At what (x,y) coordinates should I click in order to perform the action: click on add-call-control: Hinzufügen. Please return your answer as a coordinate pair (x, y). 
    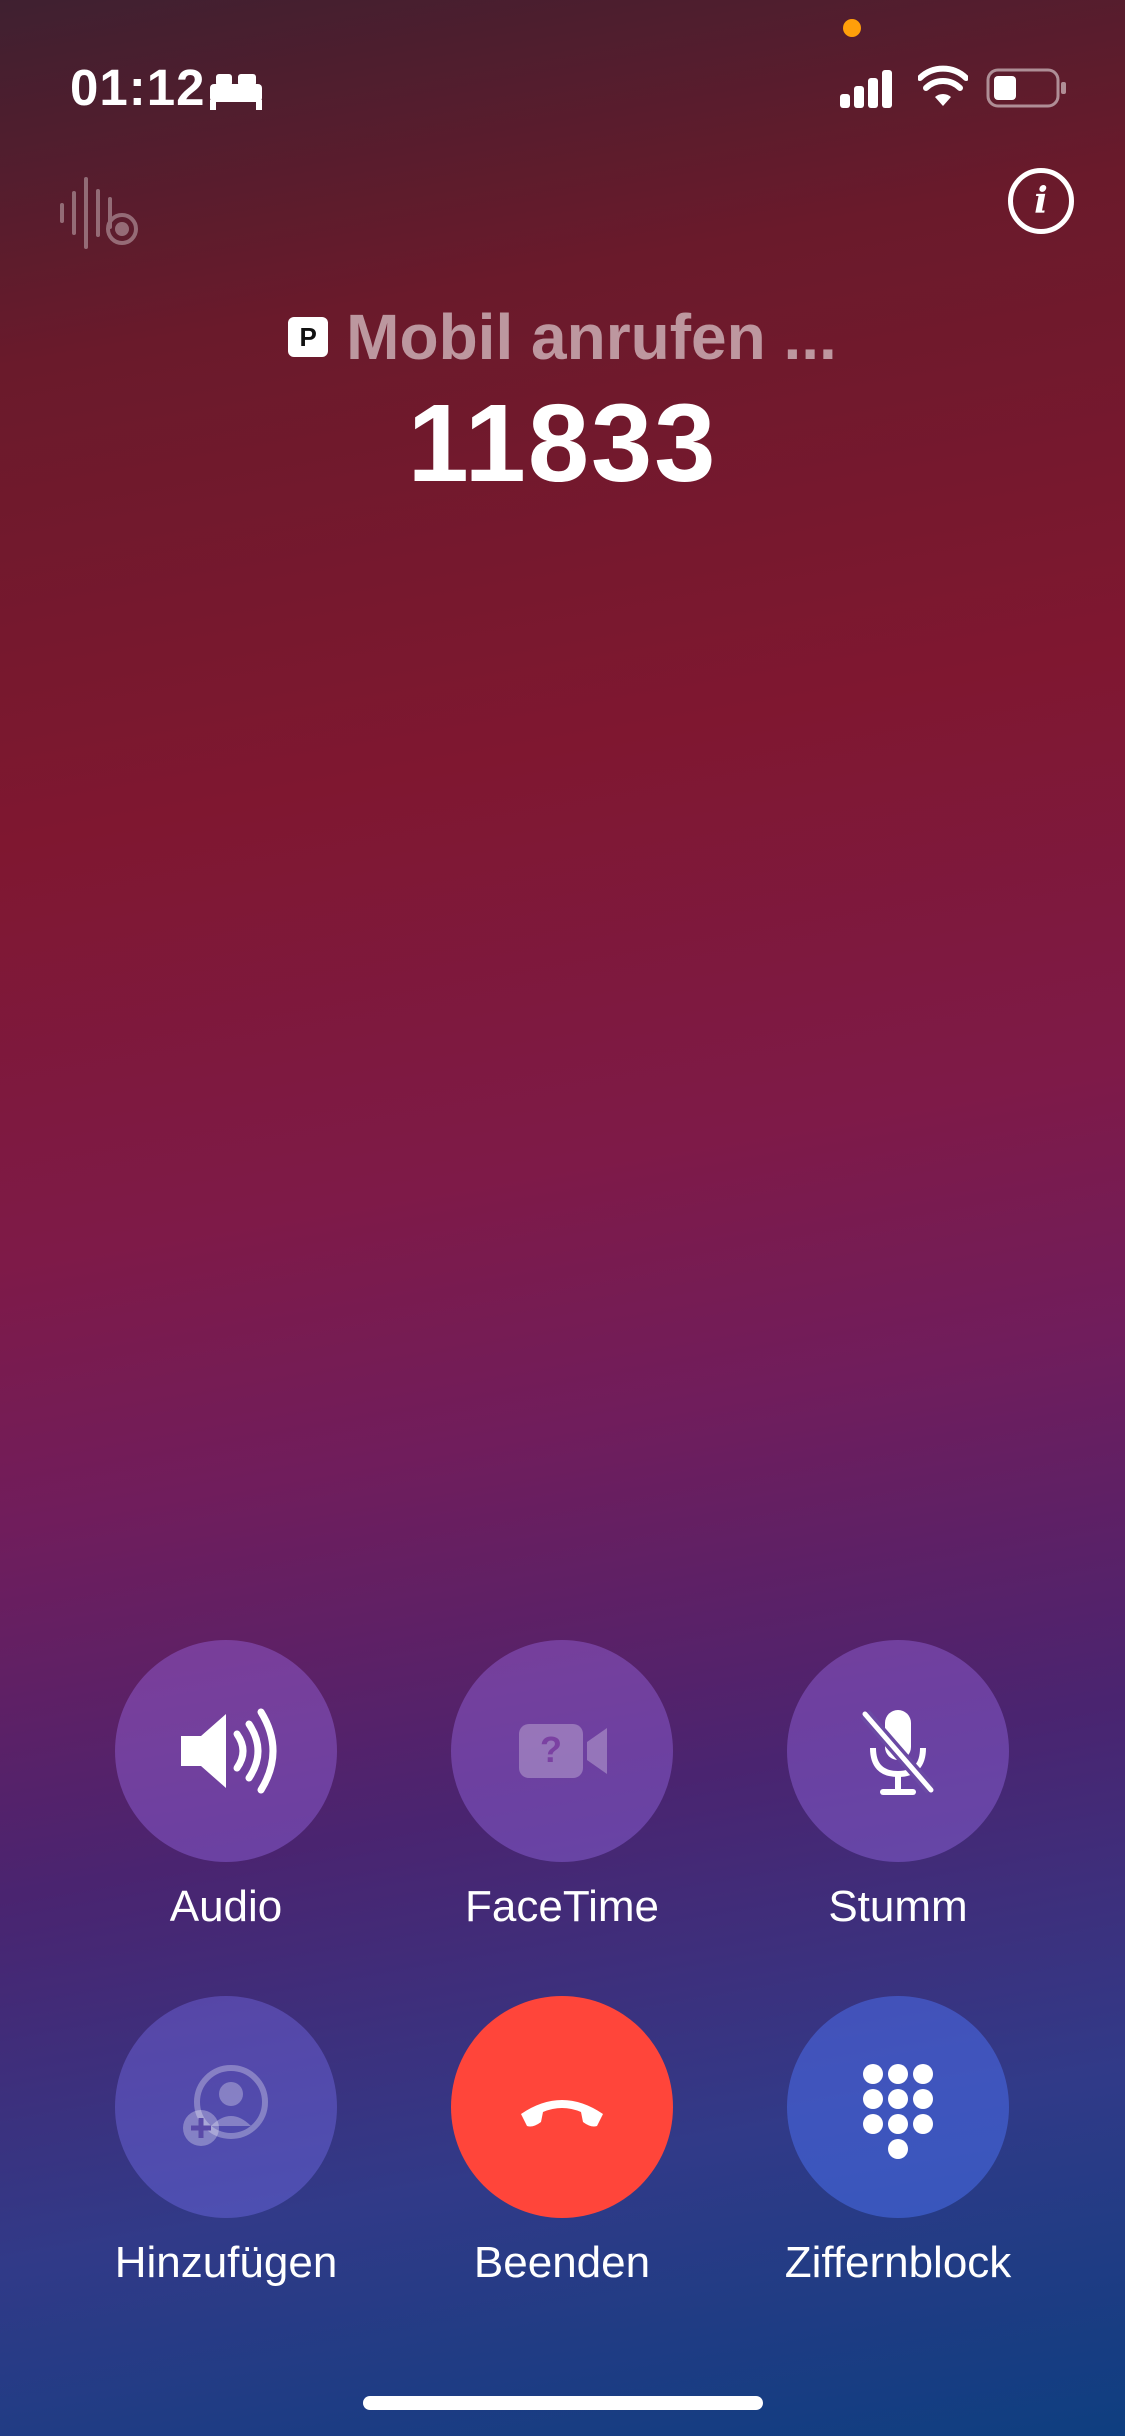
    Looking at the image, I should click on (226, 2142).